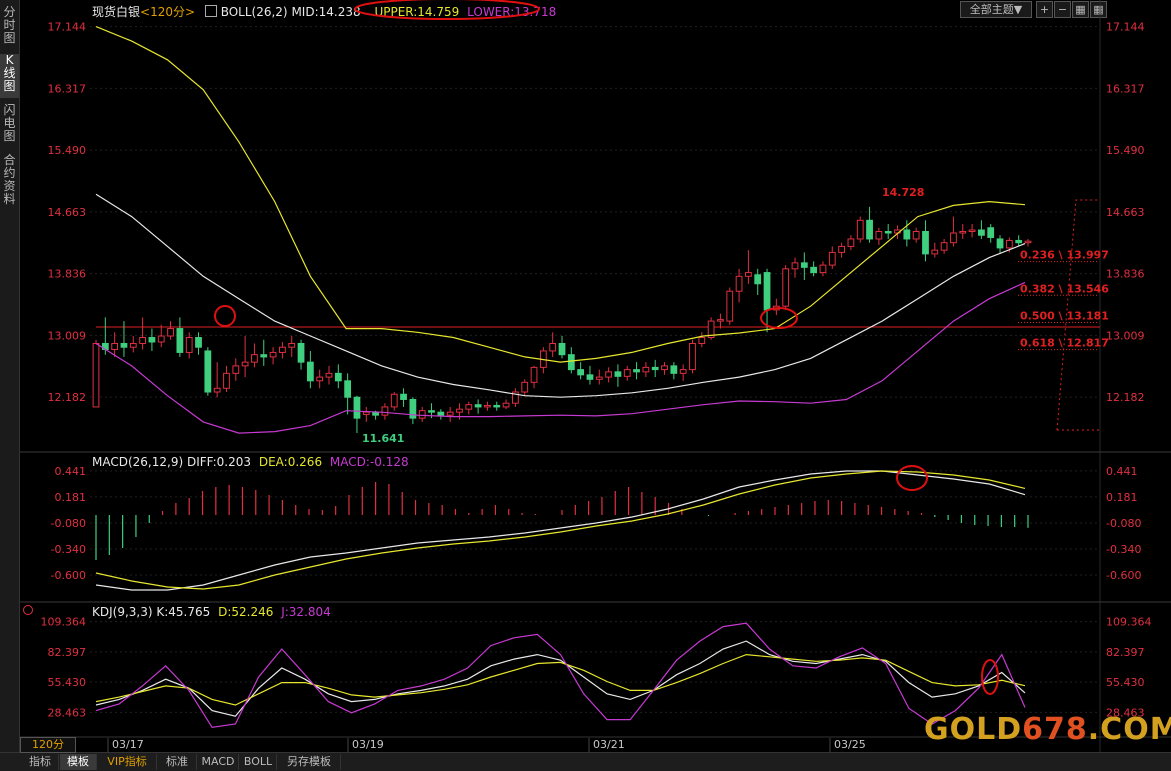  What do you see at coordinates (67, 274) in the screenshot?
I see `price-left-tick: 13.836` at bounding box center [67, 274].